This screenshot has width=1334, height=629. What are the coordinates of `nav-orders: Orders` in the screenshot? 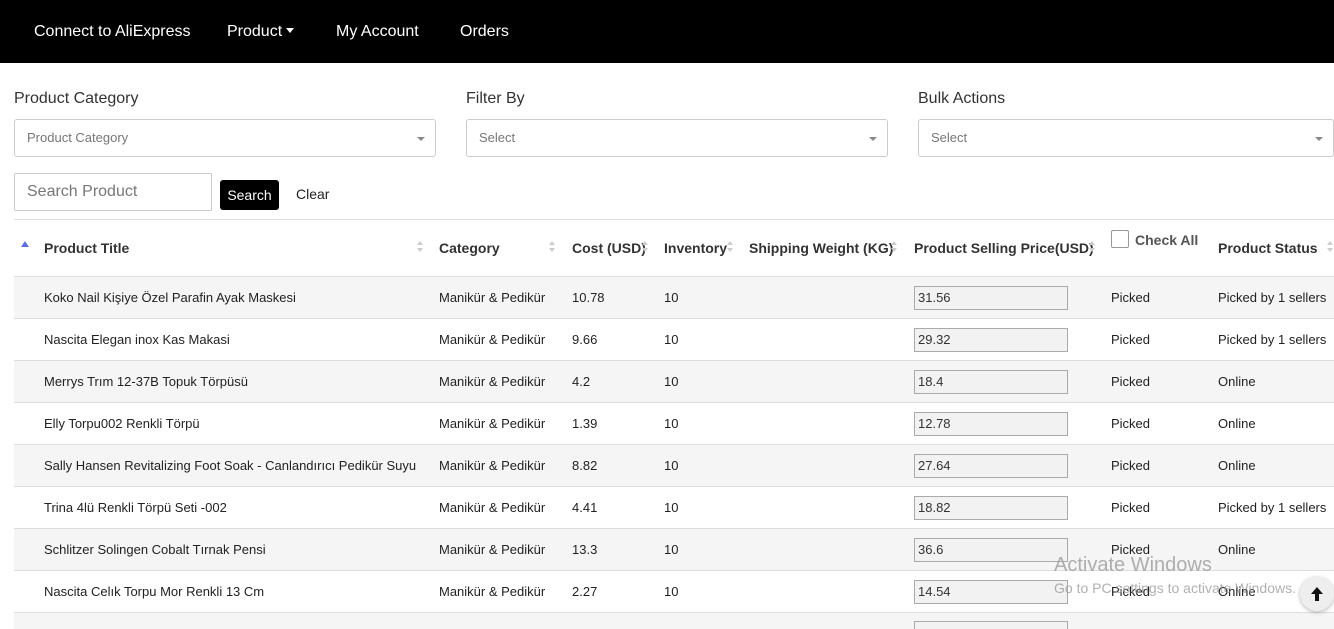 It's located at (484, 31).